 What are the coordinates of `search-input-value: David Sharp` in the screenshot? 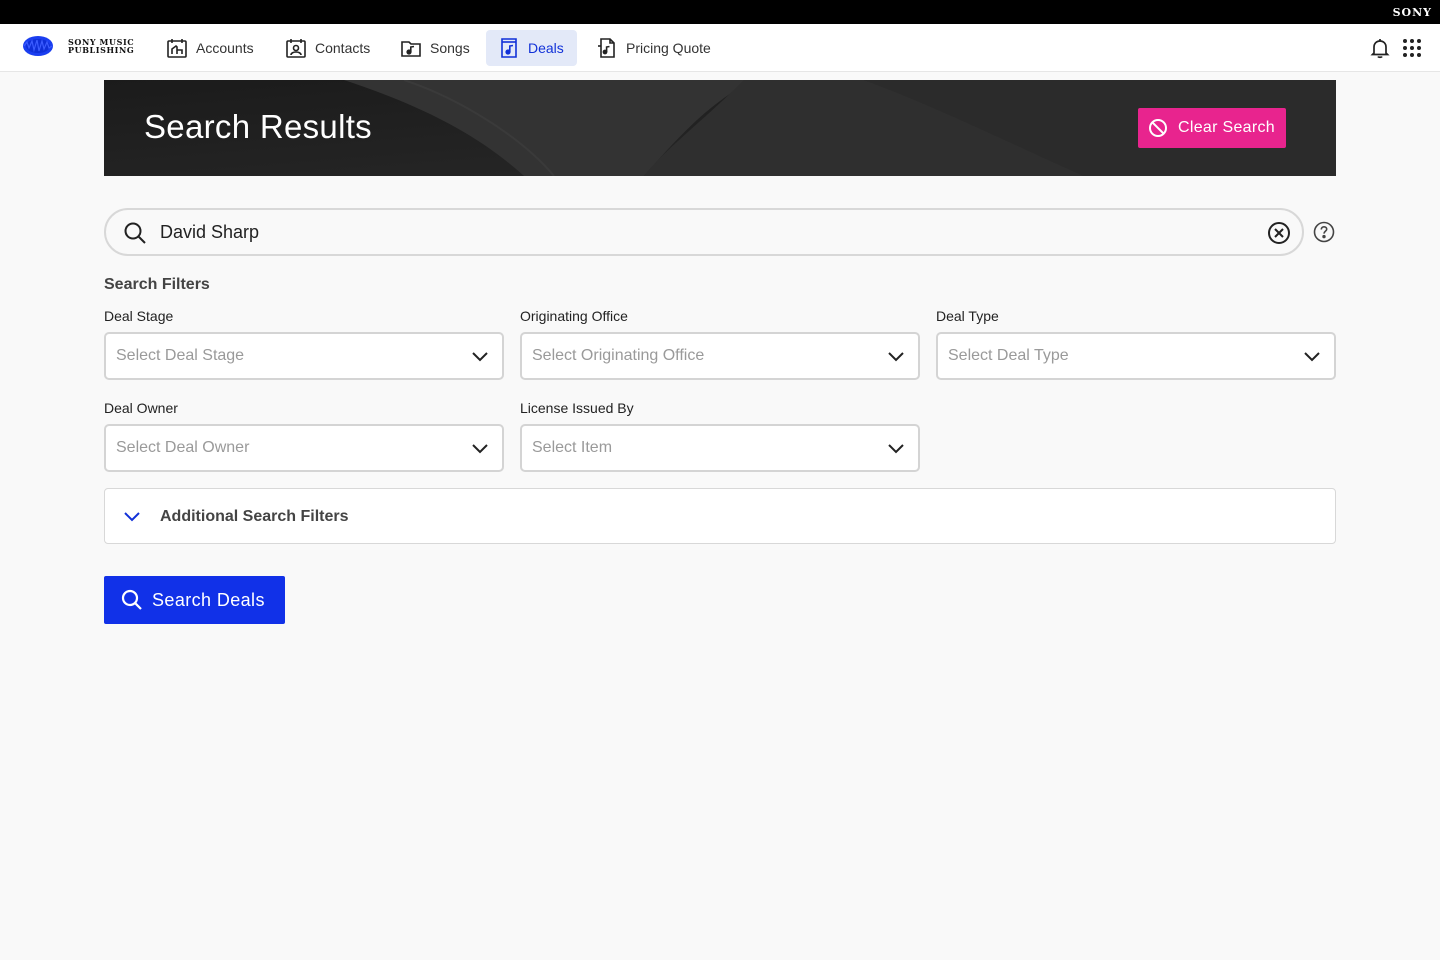 It's located at (209, 232).